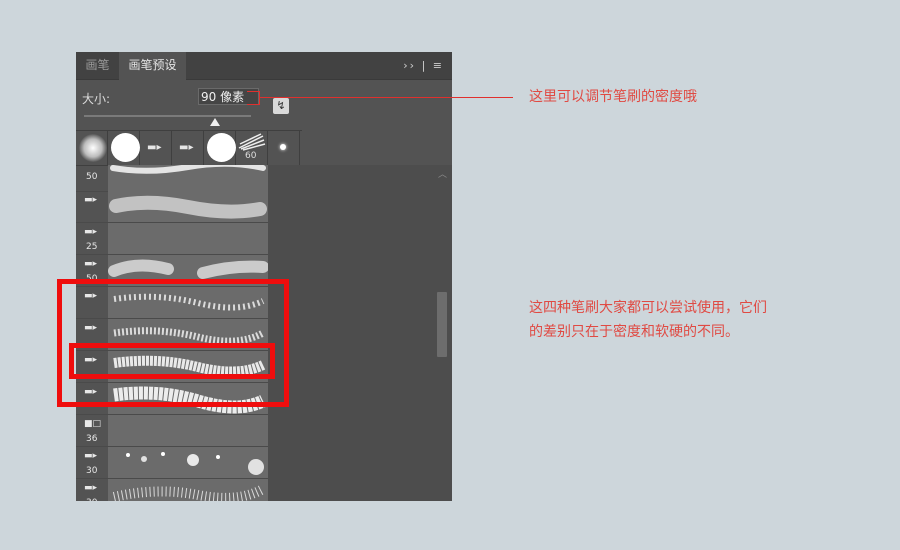 The height and width of the screenshot is (550, 900). What do you see at coordinates (360, 333) in the screenshot?
I see `preset-empty-area` at bounding box center [360, 333].